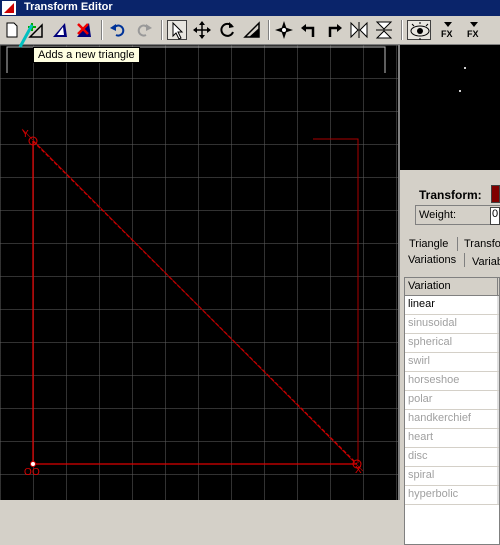 This screenshot has height=545, width=500. What do you see at coordinates (60, 30) in the screenshot?
I see `flip-triangle-icon` at bounding box center [60, 30].